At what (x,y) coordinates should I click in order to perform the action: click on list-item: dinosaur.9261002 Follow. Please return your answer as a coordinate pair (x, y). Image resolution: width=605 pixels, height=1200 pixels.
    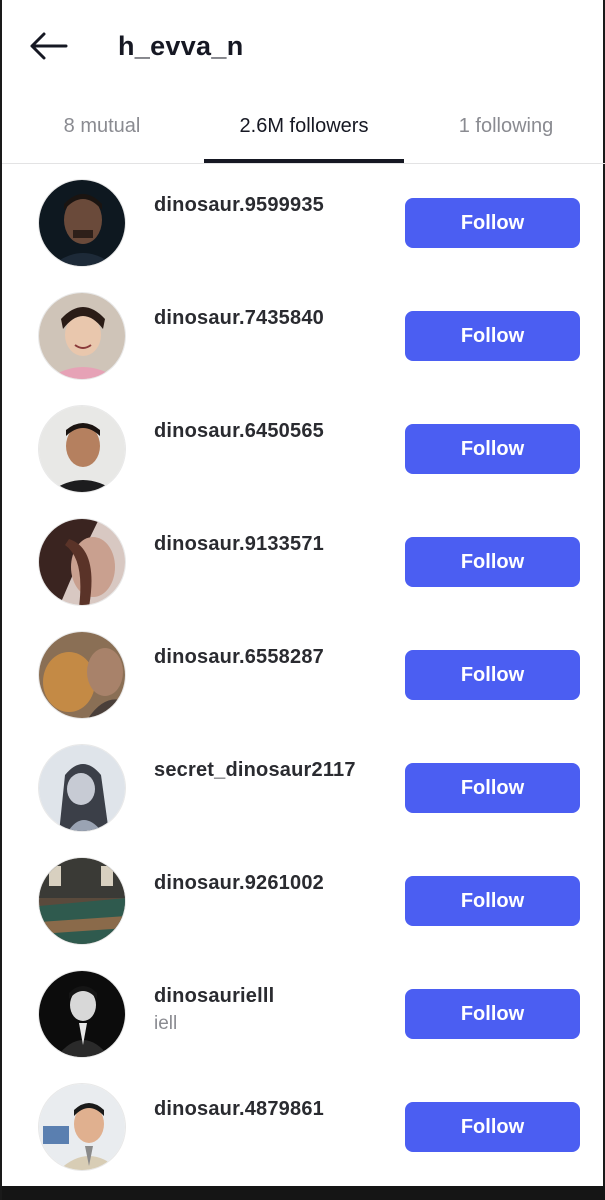
    Looking at the image, I should click on (303, 900).